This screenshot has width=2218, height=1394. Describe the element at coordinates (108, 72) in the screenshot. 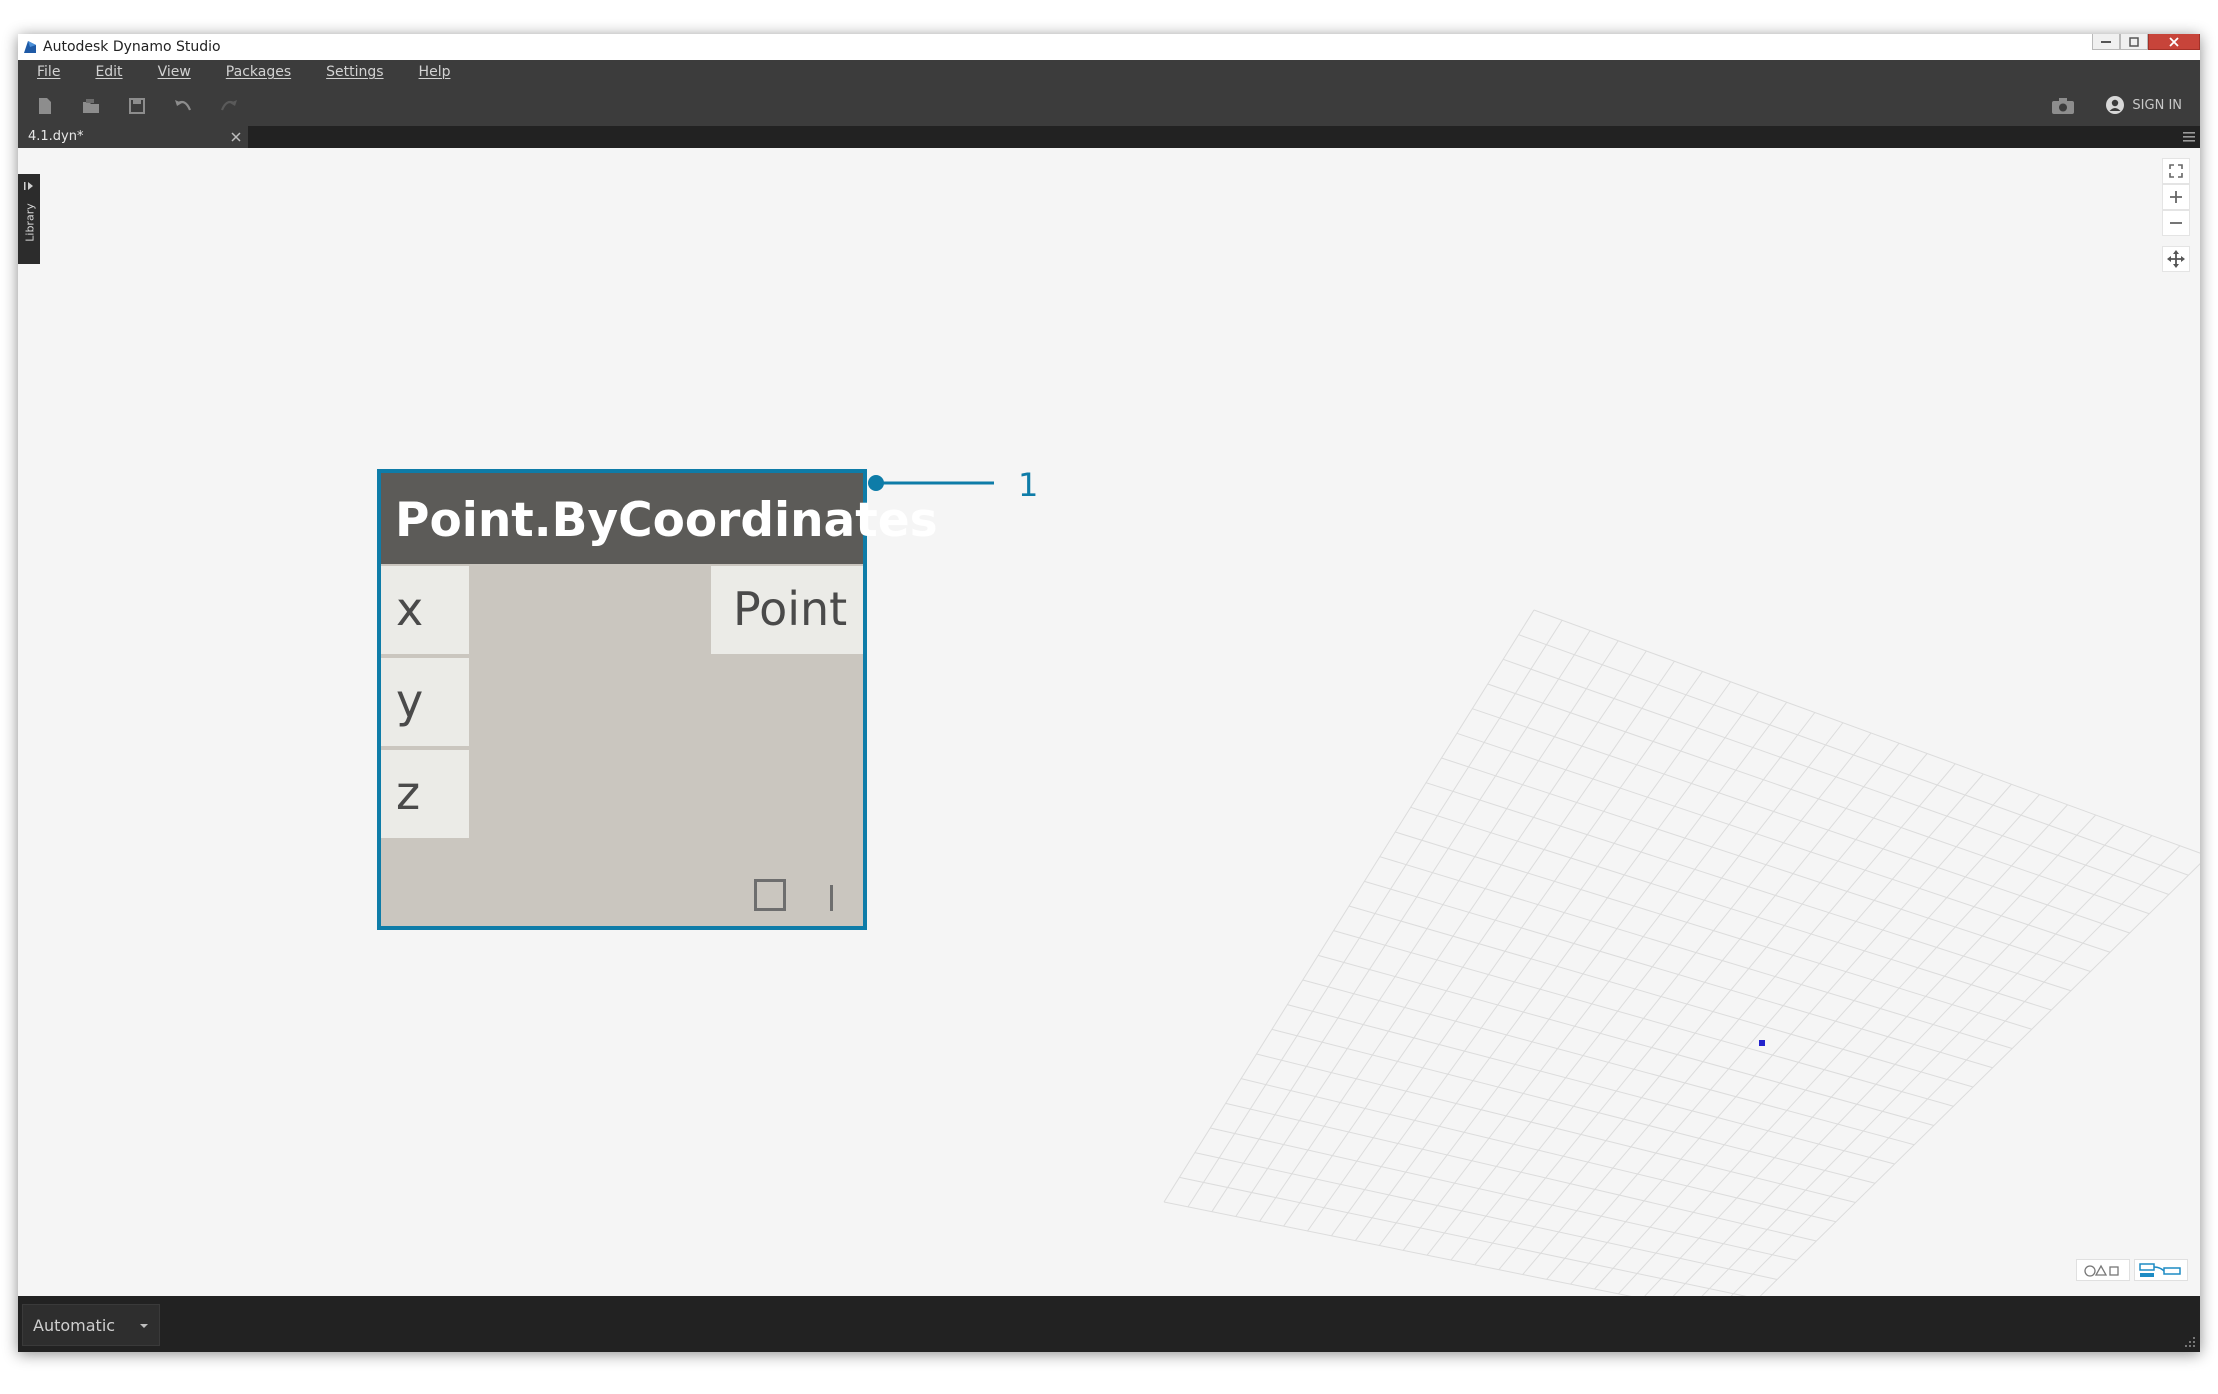

I see `menu-edit: Edit` at that location.